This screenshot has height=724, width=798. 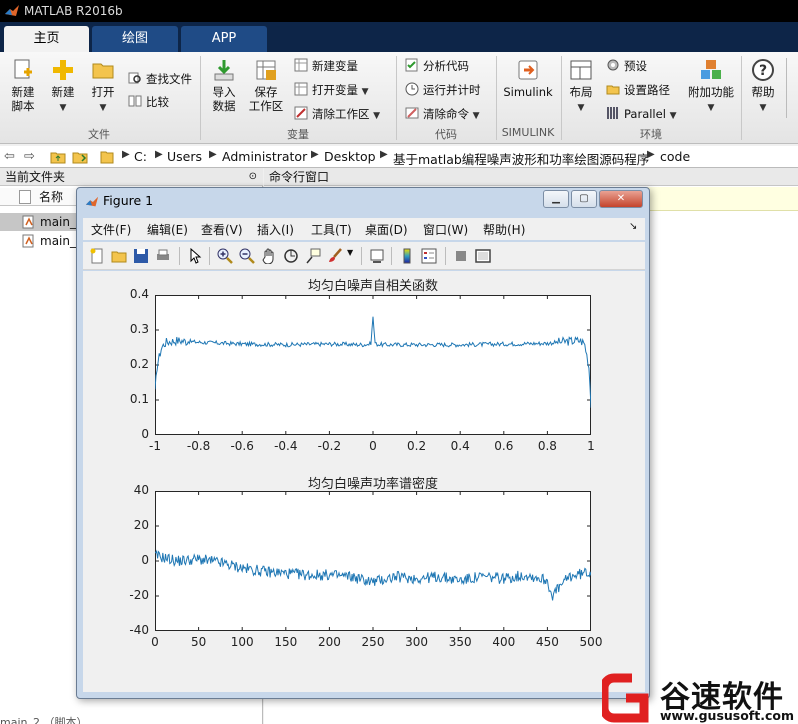 I want to click on minimize-button: ▁, so click(x=556, y=199).